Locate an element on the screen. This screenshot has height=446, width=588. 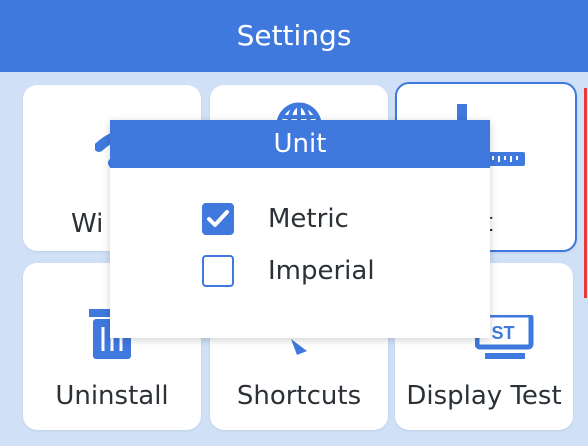
option-metric: Metric is located at coordinates (275, 219).